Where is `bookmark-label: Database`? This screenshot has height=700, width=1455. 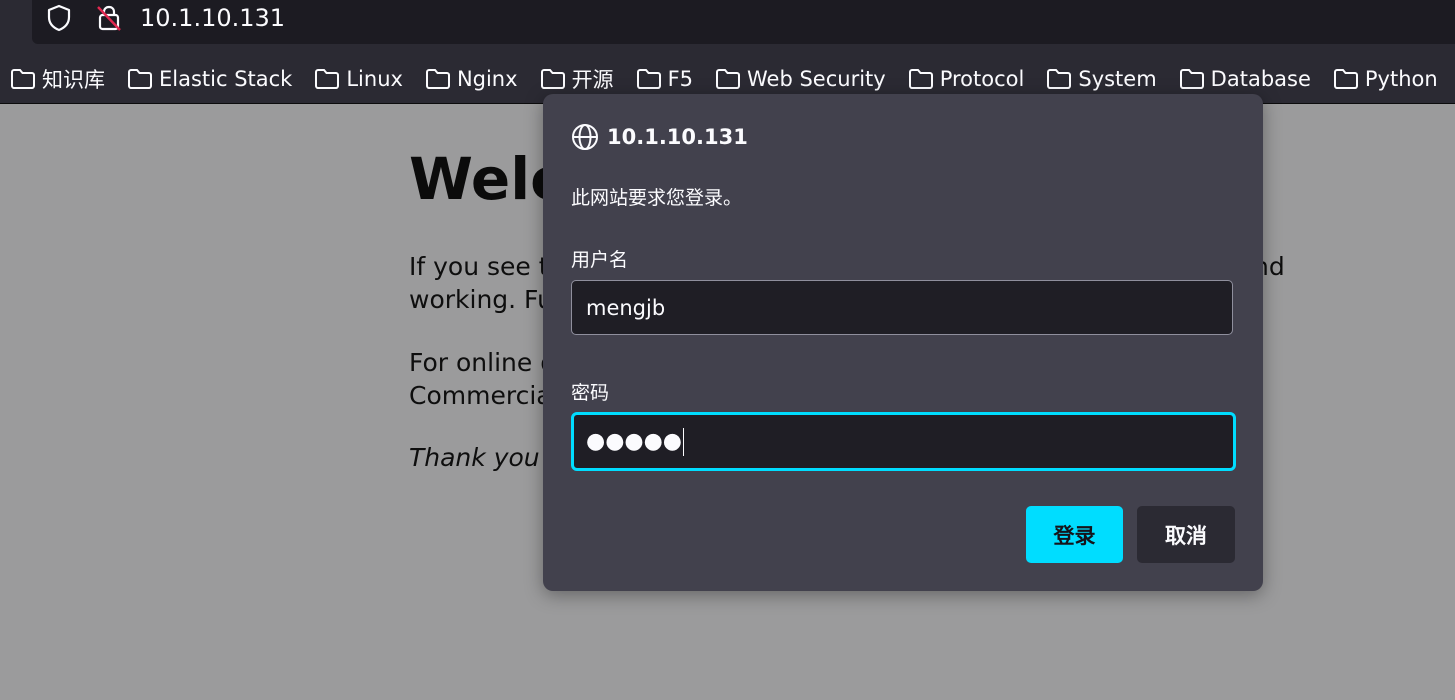
bookmark-label: Database is located at coordinates (1260, 78).